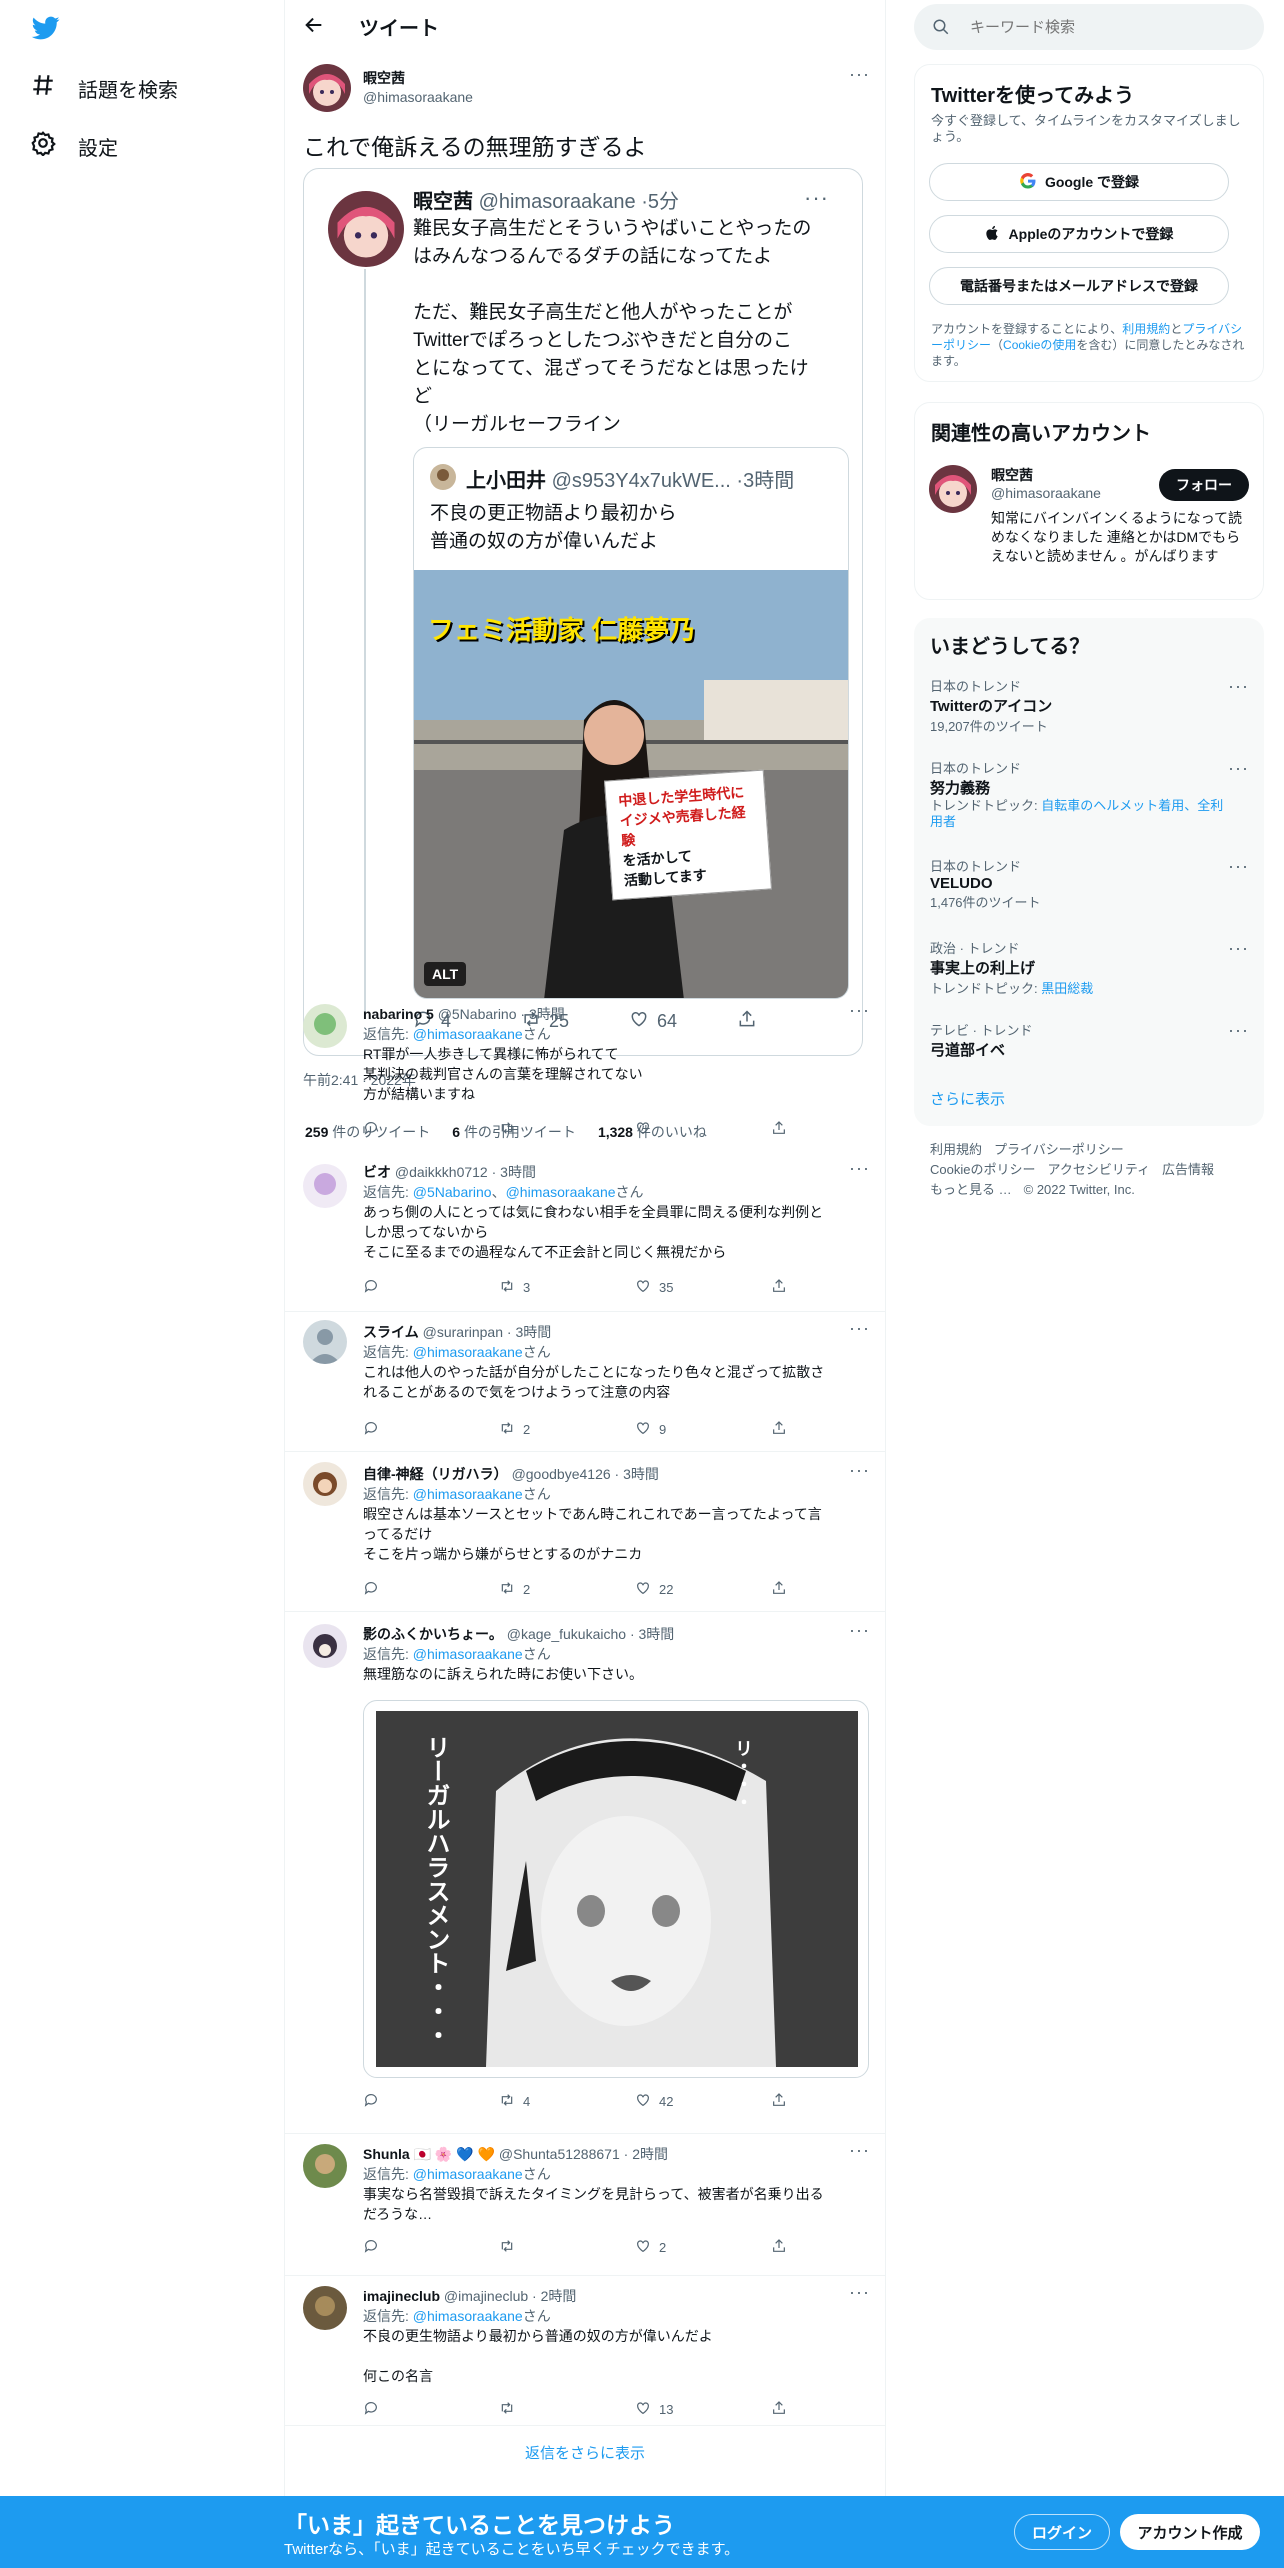  I want to click on trend-item: テレビ · トレンド 弓道部イベ ···, so click(1090, 1040).